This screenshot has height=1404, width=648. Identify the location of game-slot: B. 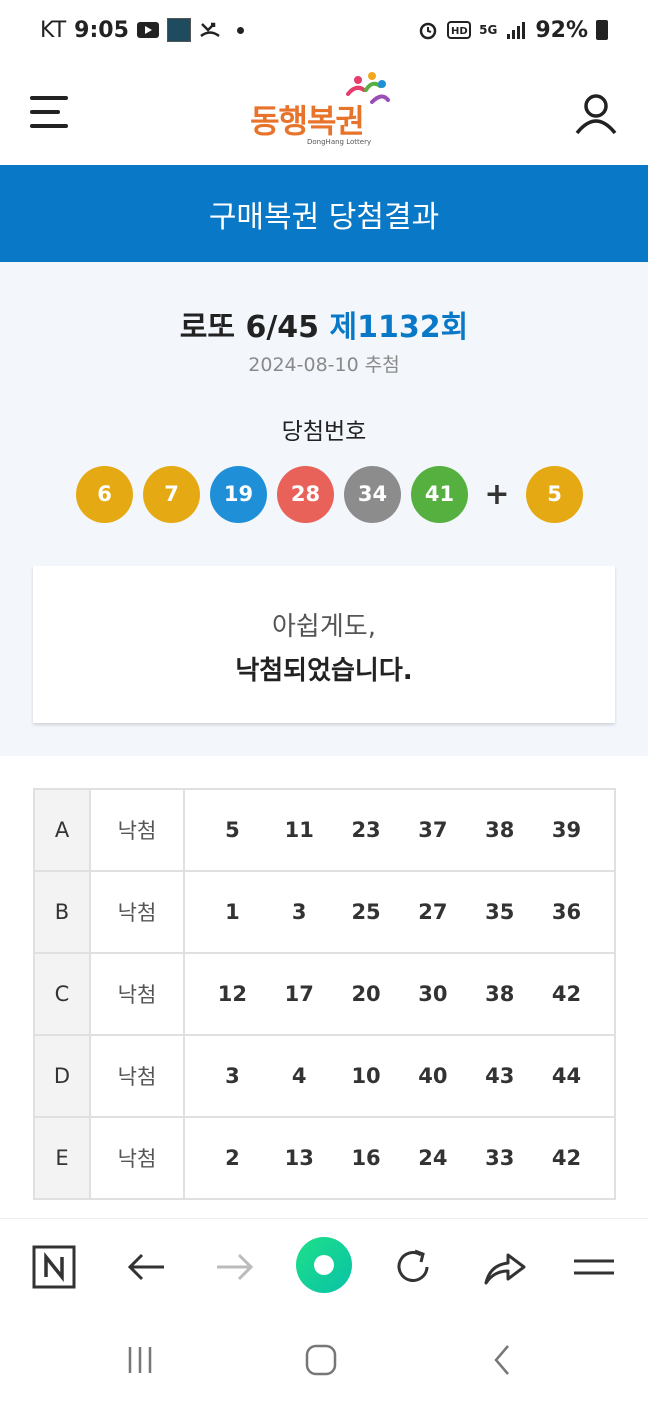
(62, 912).